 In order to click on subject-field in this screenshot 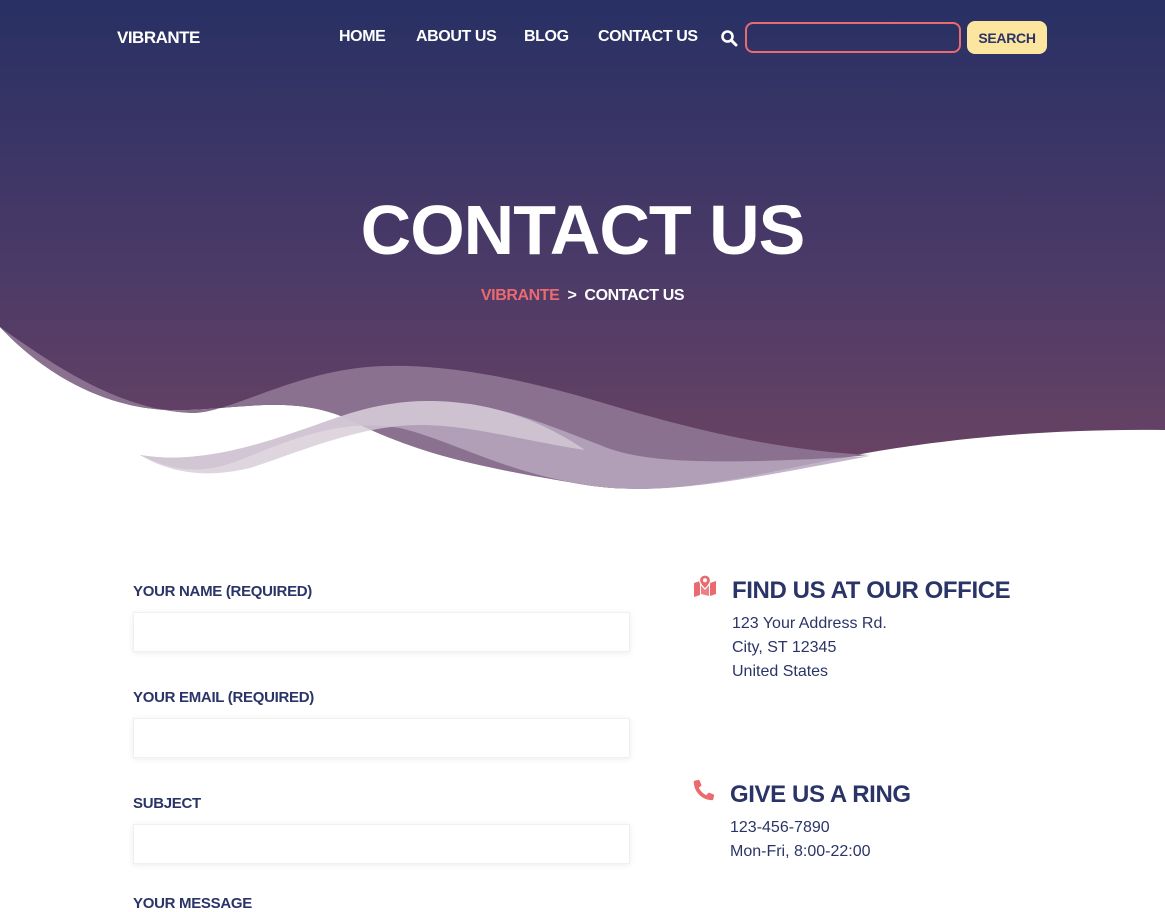, I will do `click(381, 844)`.